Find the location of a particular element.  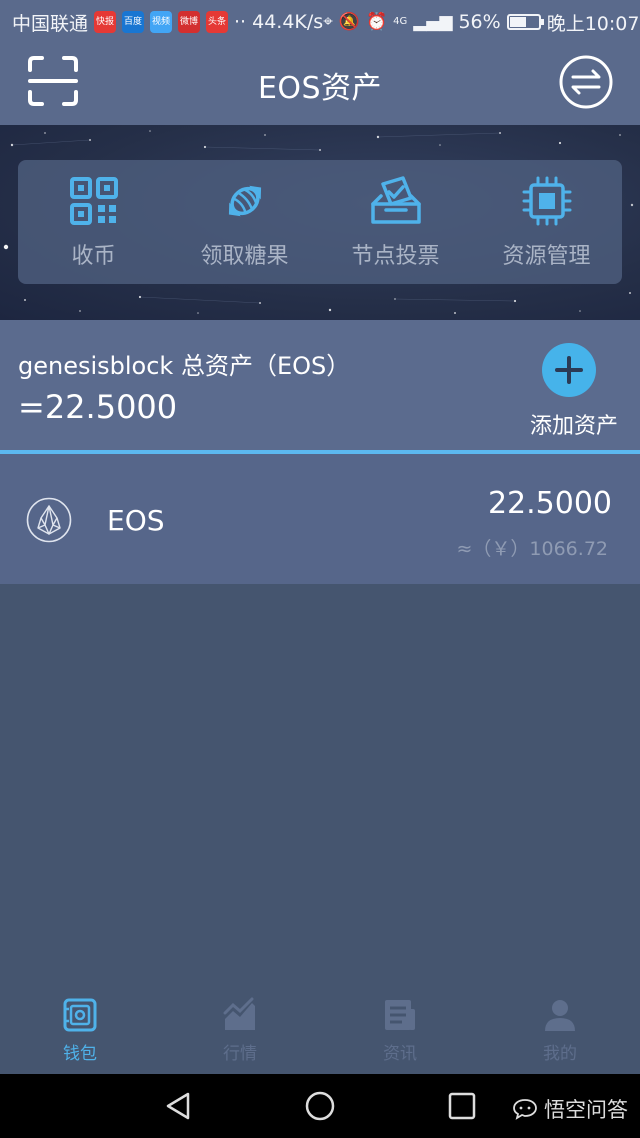

bottom-tab-bar: 钱包 行情 资讯 我的 is located at coordinates (320, 1030).